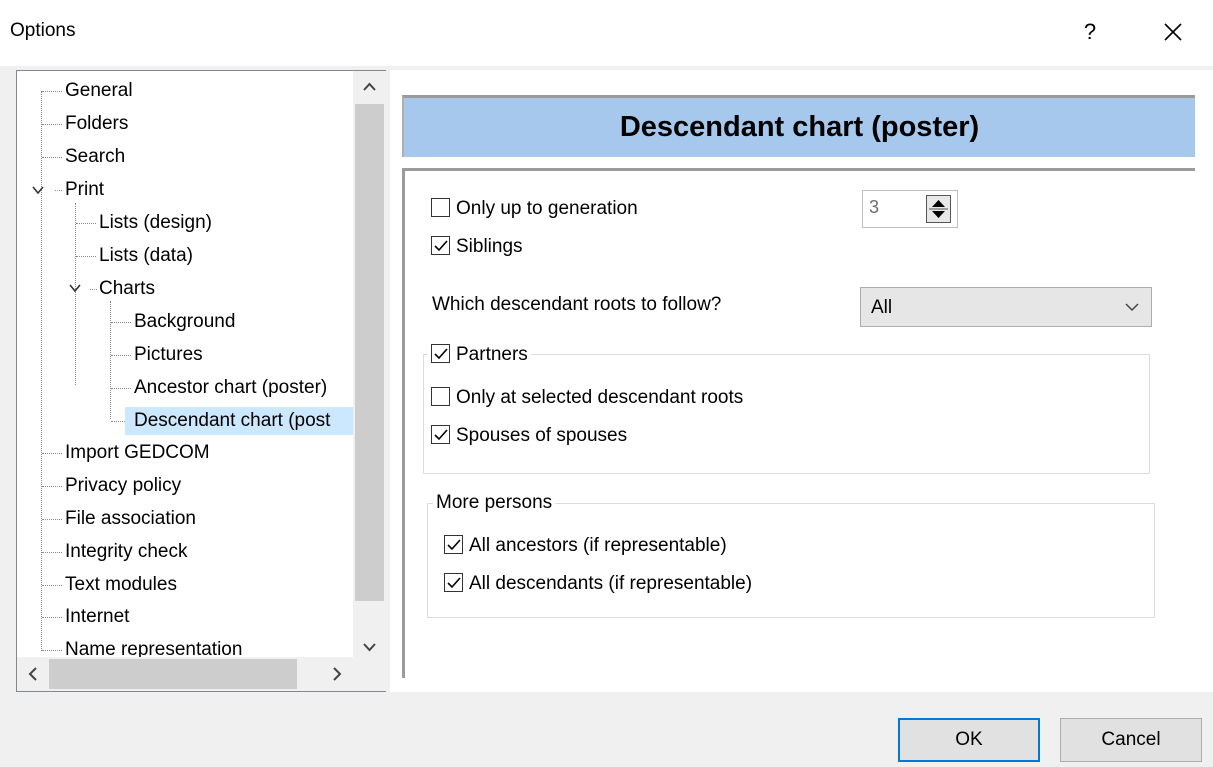 This screenshot has height=767, width=1213. I want to click on checkbox-label: Spouses of spouses, so click(542, 435).